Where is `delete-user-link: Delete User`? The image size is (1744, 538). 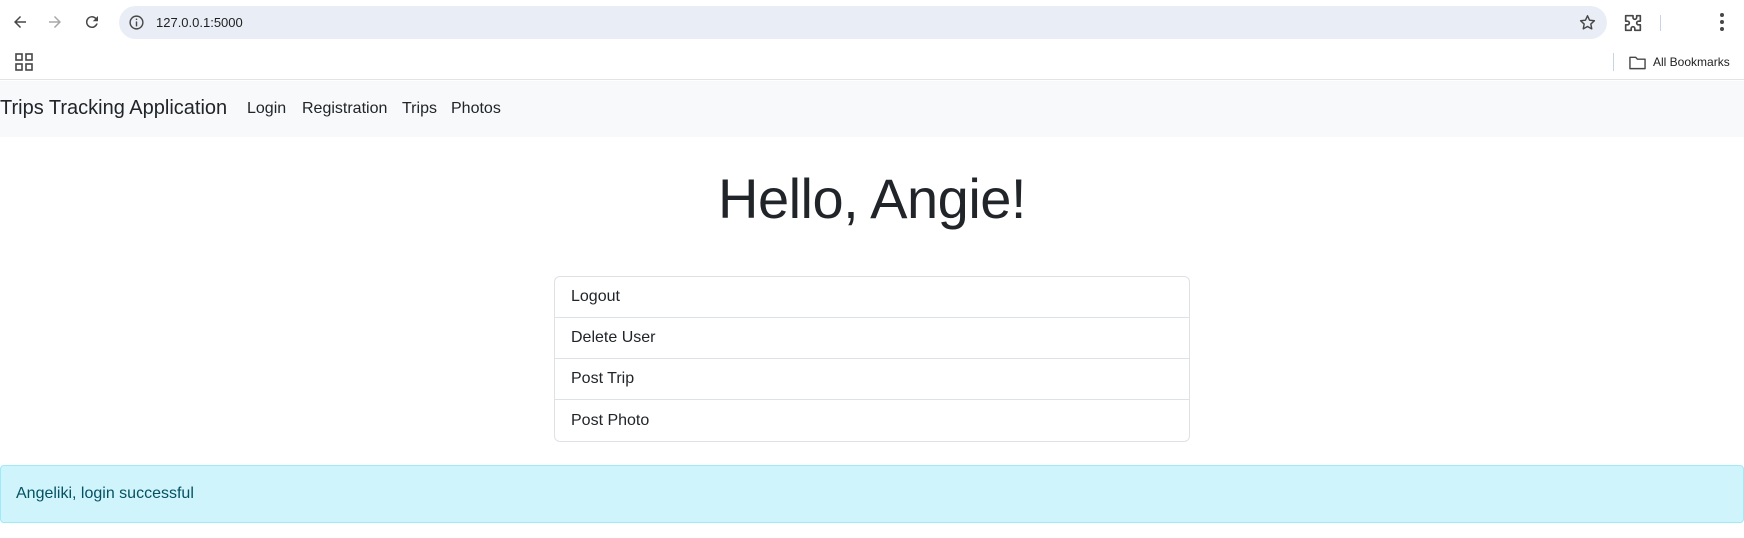 delete-user-link: Delete User is located at coordinates (872, 338).